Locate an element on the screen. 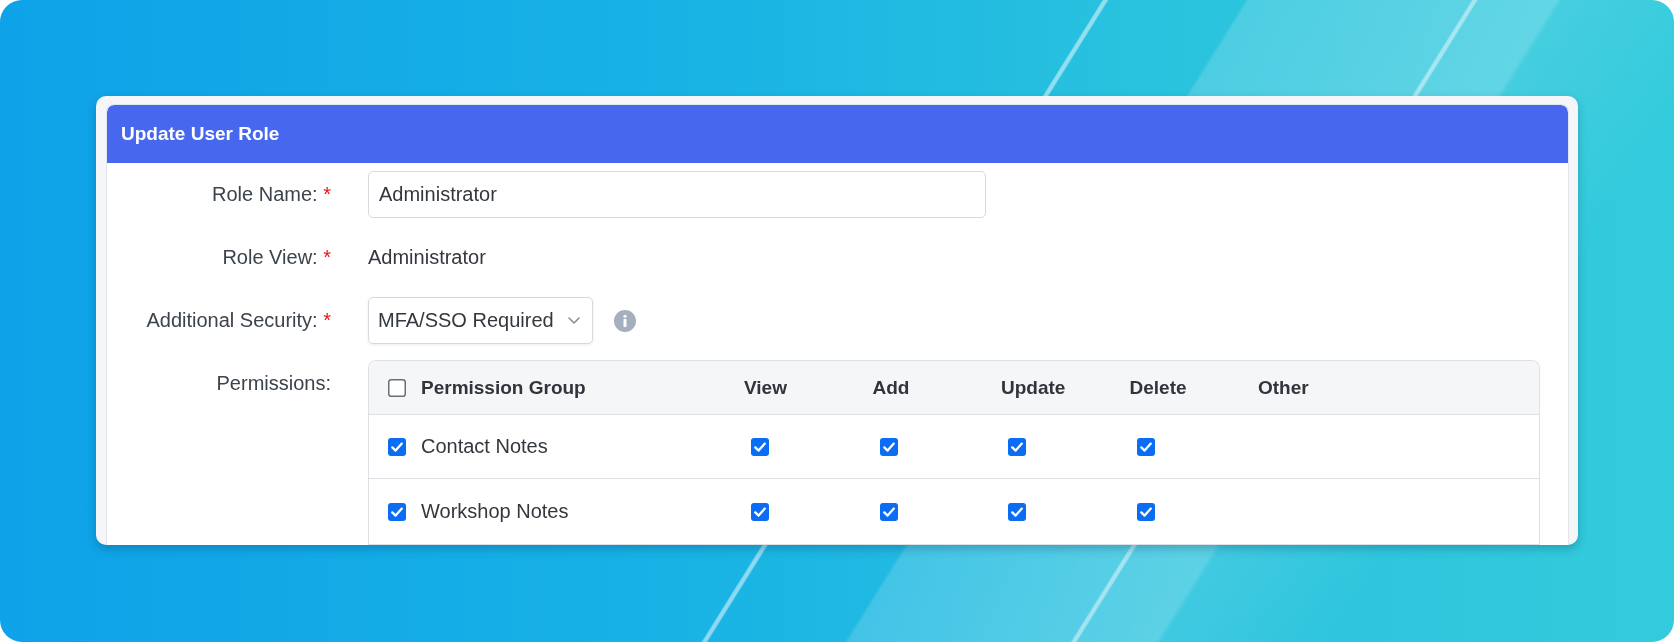 This screenshot has height=642, width=1674. column-header: Add is located at coordinates (891, 387).